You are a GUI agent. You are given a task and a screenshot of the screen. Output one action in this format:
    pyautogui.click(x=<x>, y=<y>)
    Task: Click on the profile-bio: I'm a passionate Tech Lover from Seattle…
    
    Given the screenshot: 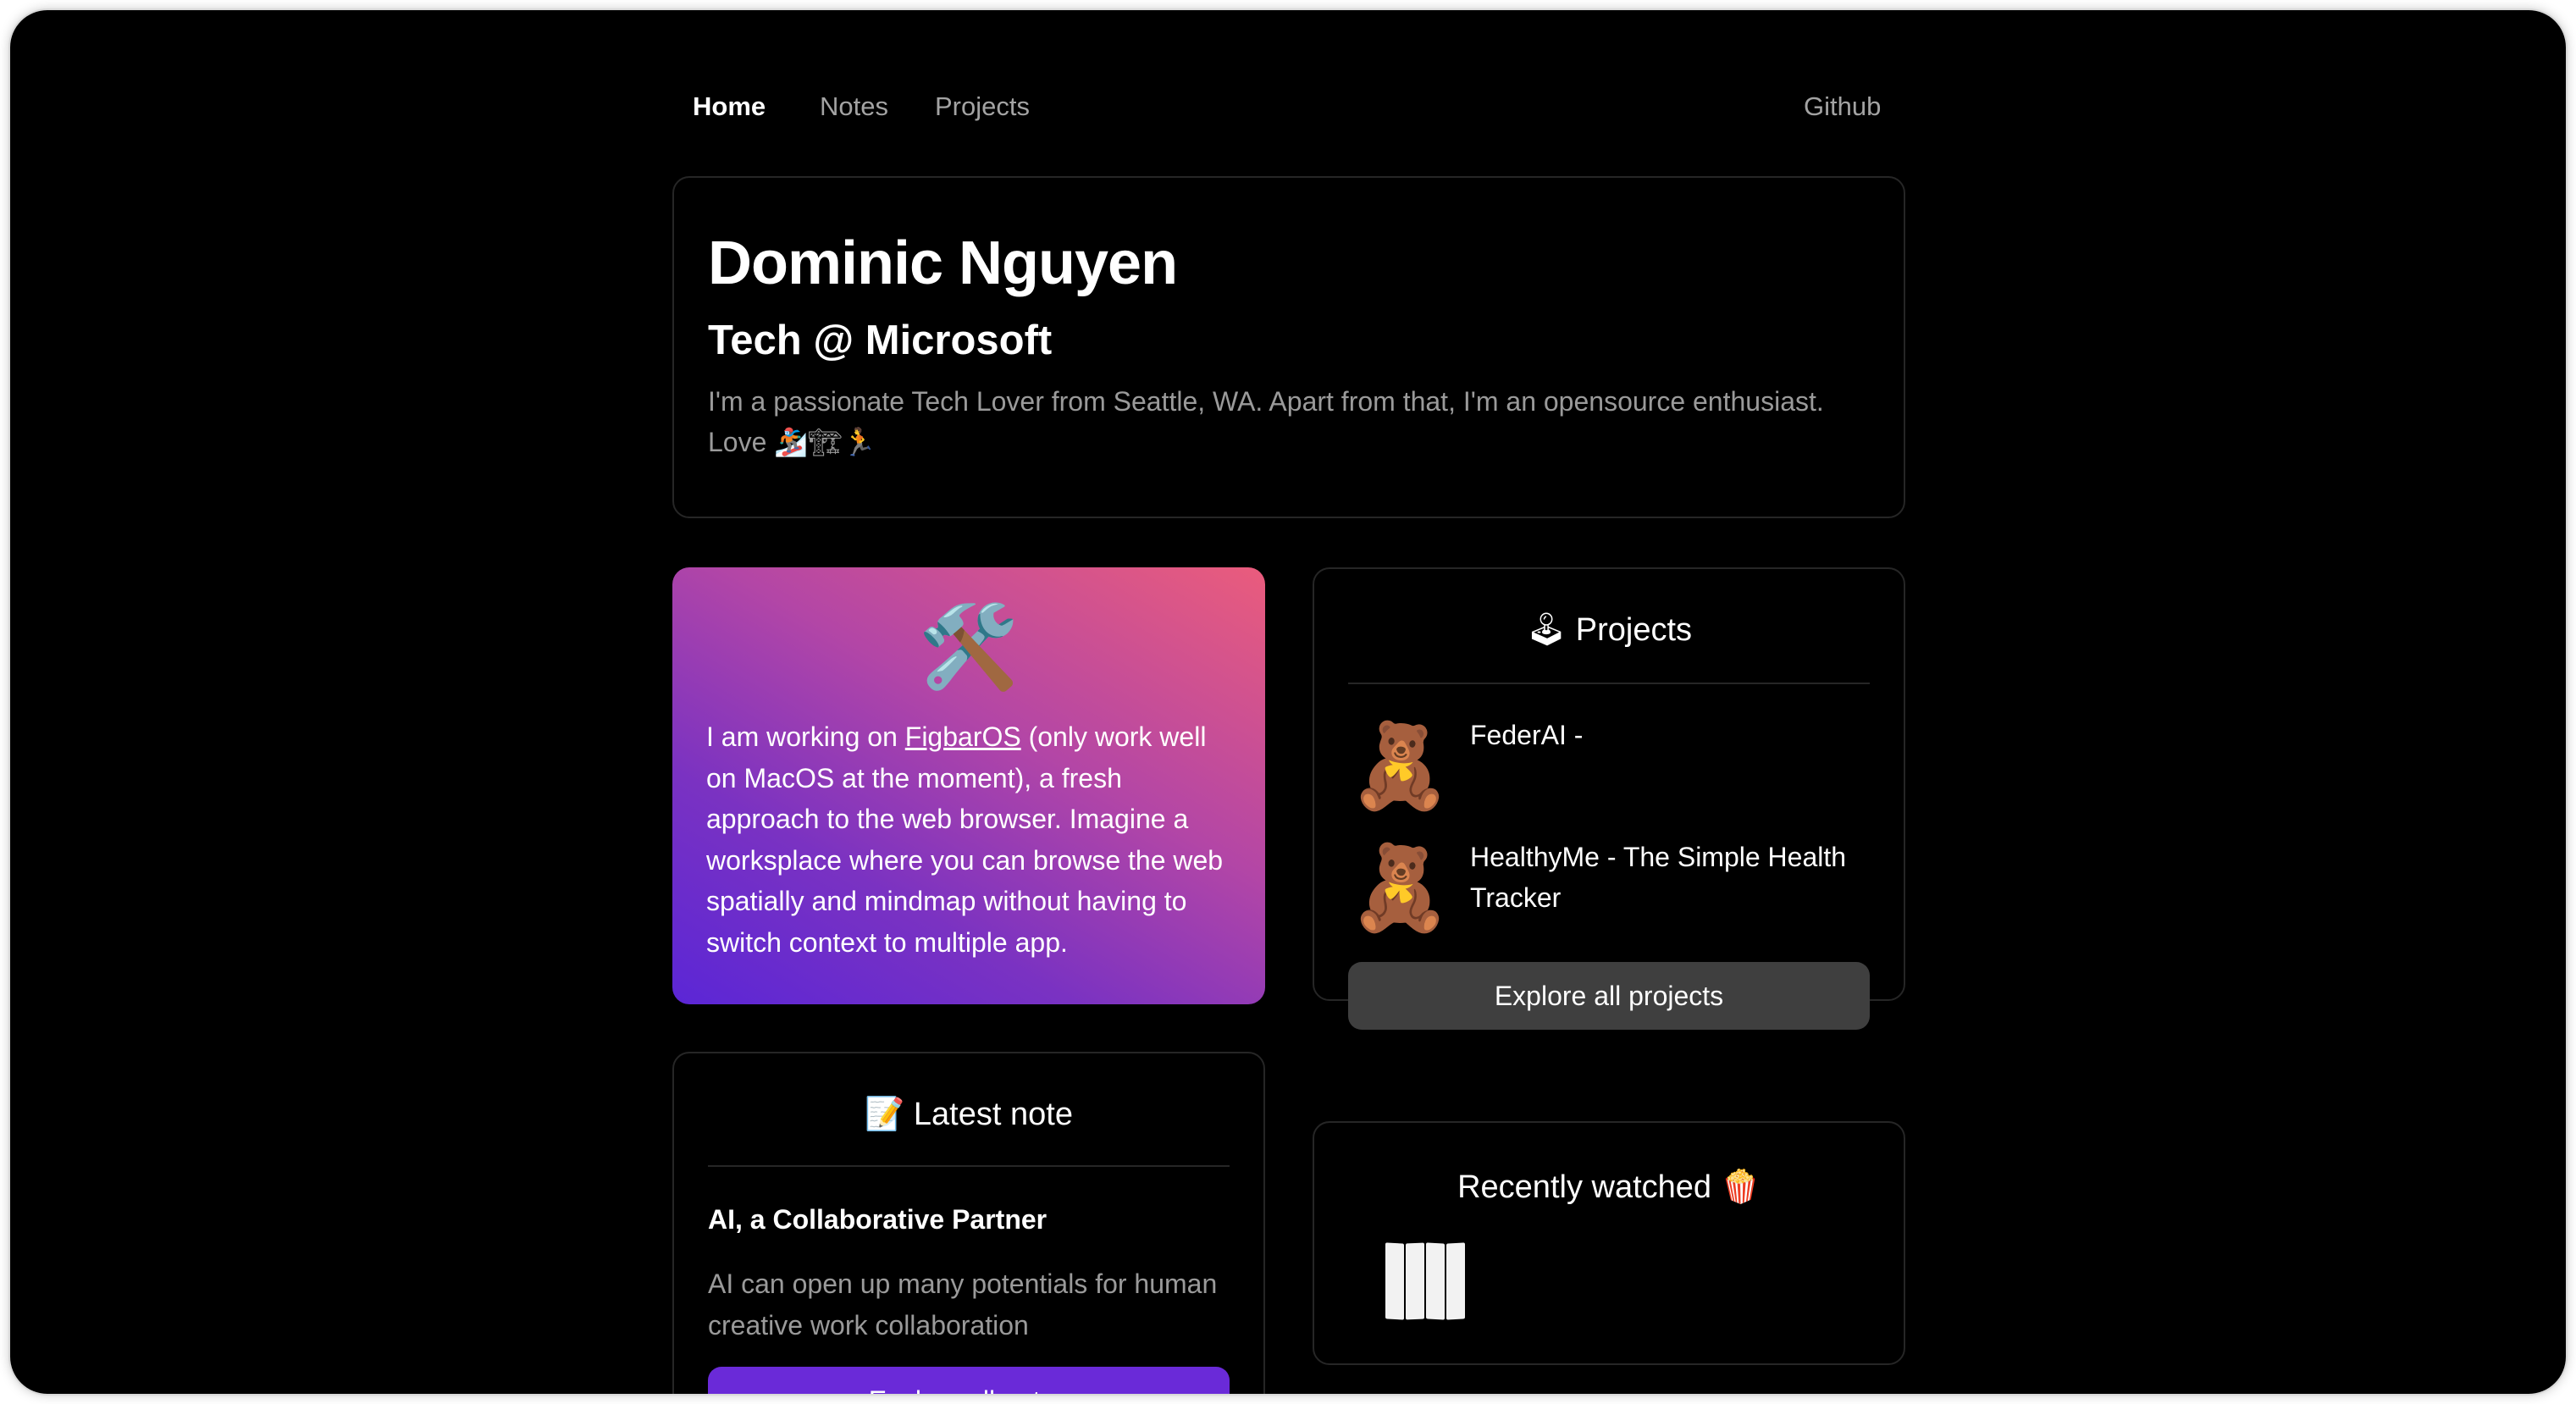 What is the action you would take?
    pyautogui.click(x=1266, y=421)
    